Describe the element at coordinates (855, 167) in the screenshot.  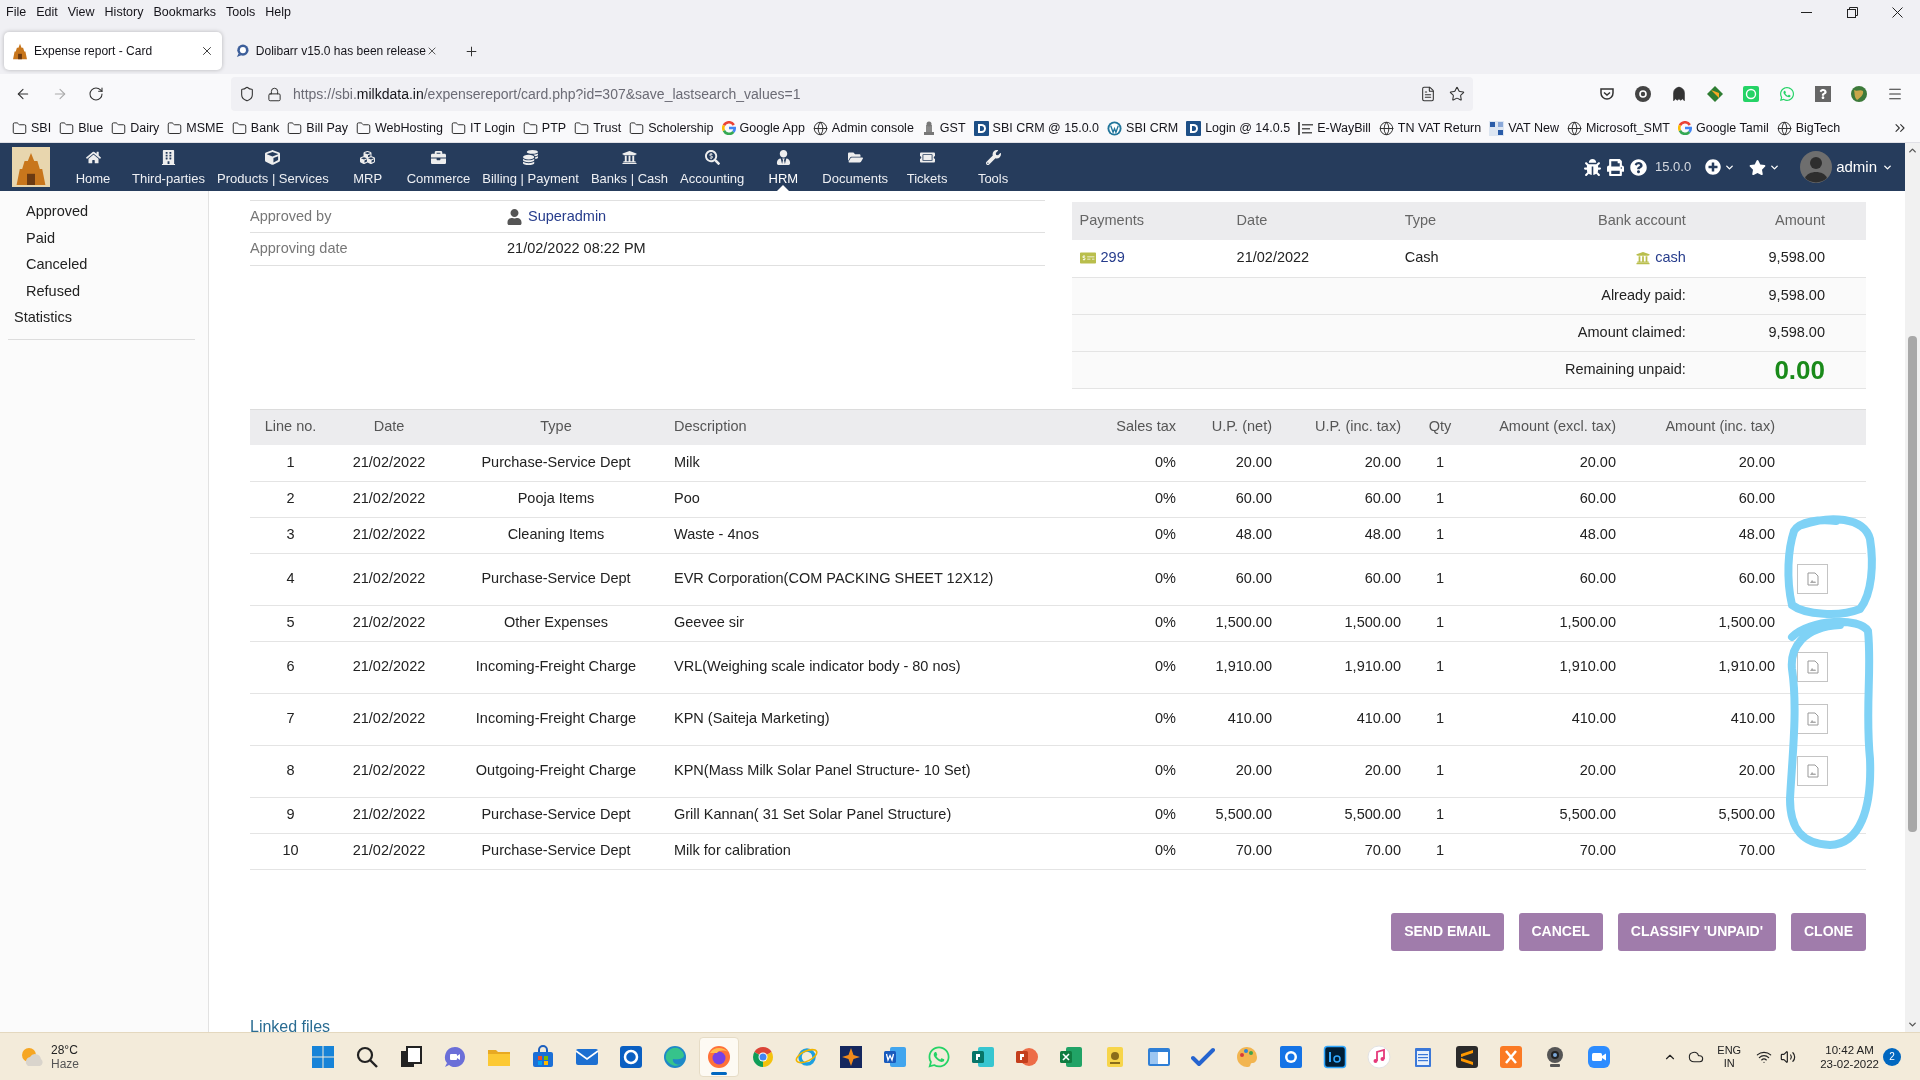
I see `top-menu-item: Documents` at that location.